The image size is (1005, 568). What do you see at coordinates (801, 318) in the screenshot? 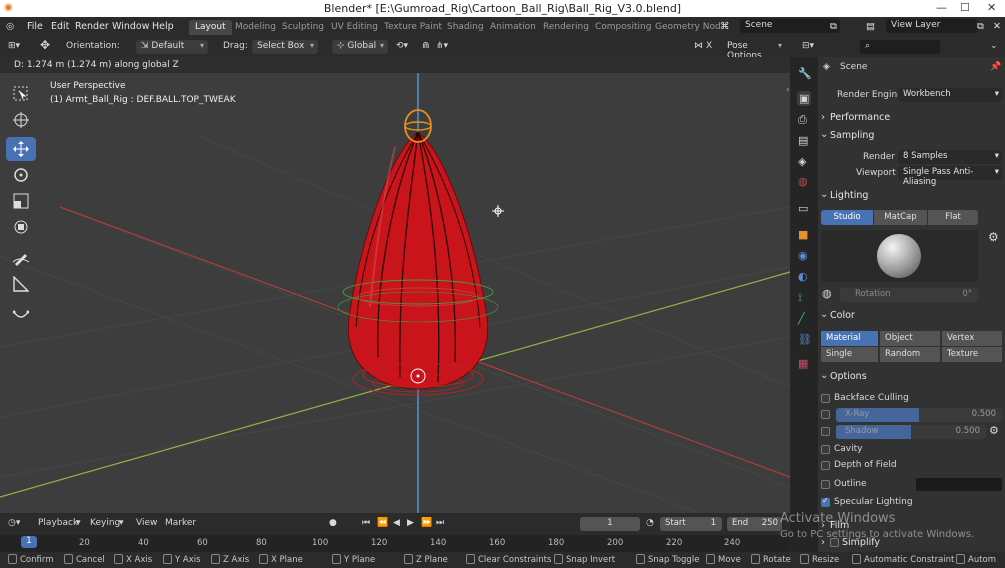
I see `bone-tab-icon: ╱` at bounding box center [801, 318].